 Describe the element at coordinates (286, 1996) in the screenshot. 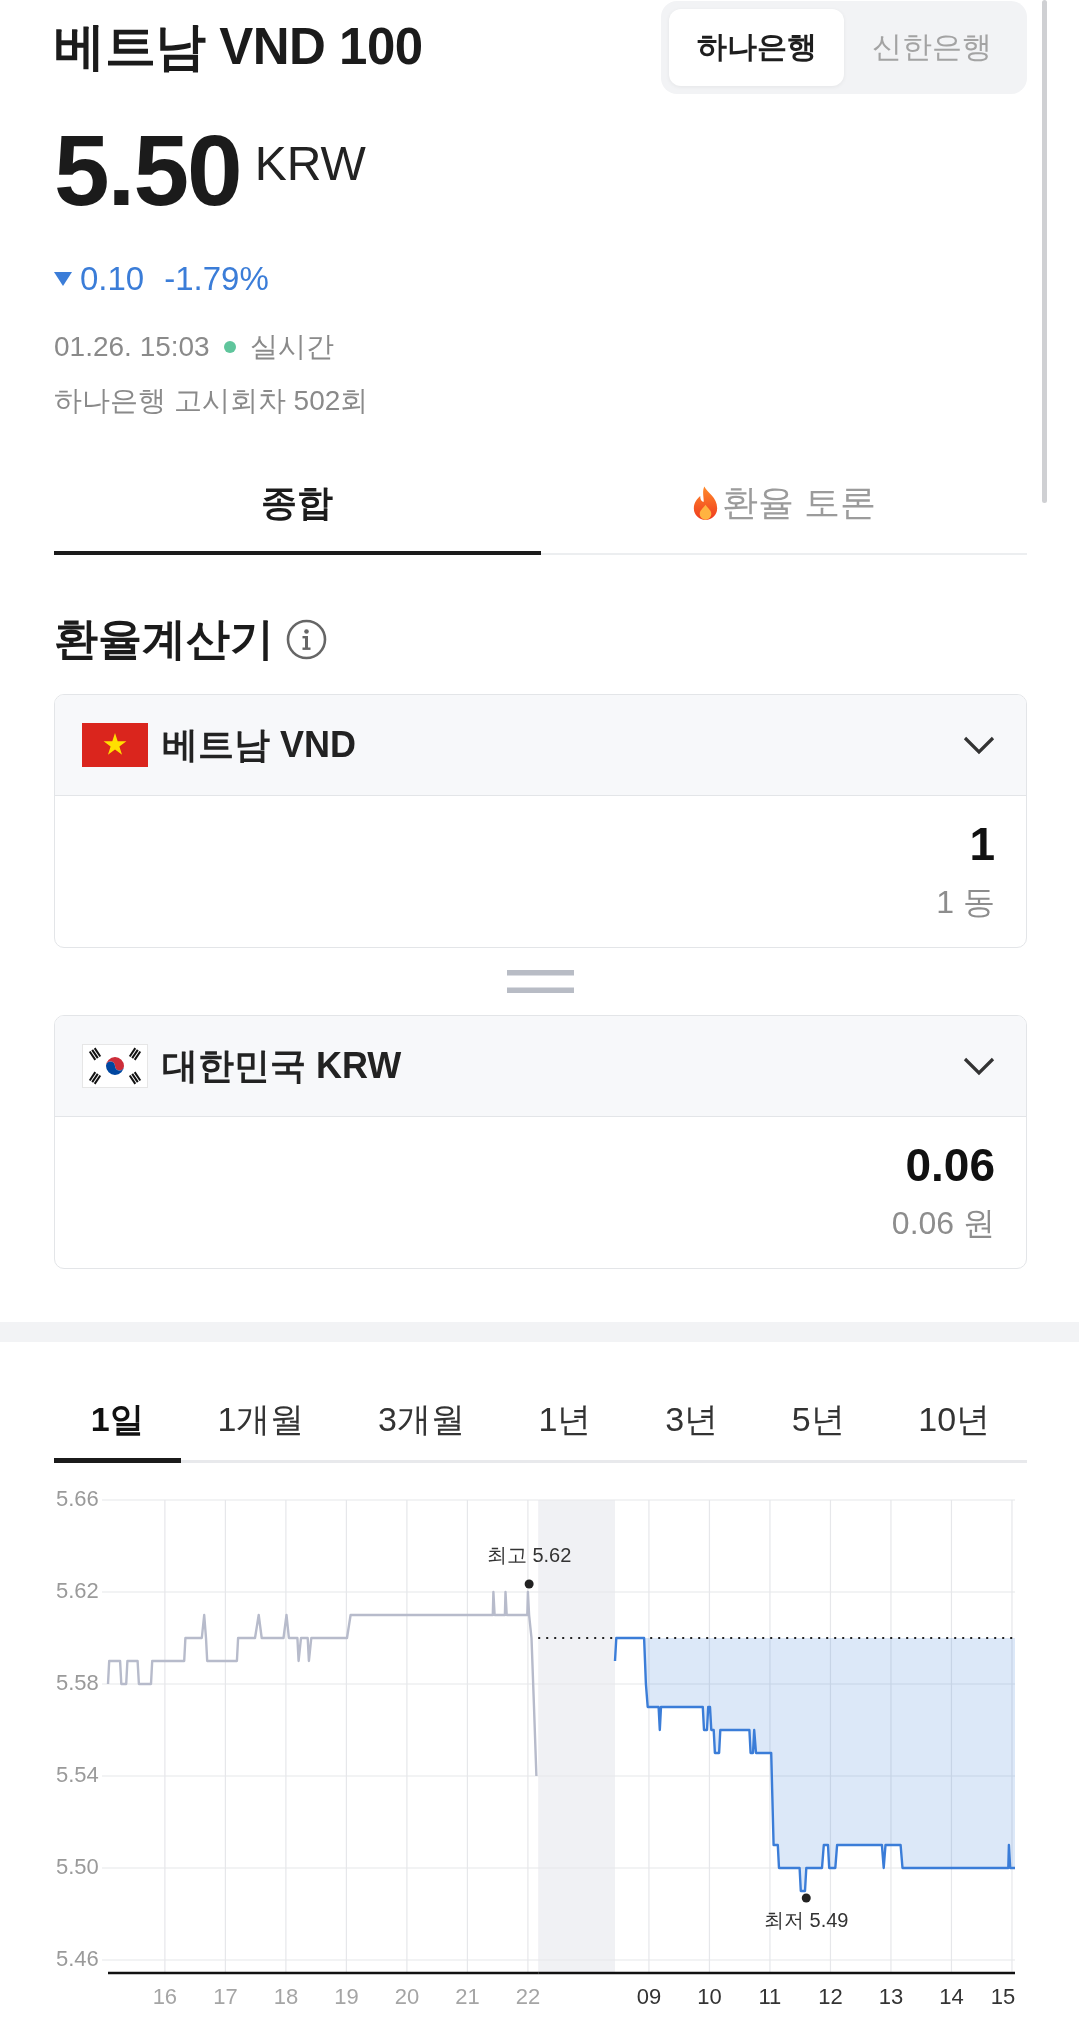

I see `x-axis-label: 18` at that location.